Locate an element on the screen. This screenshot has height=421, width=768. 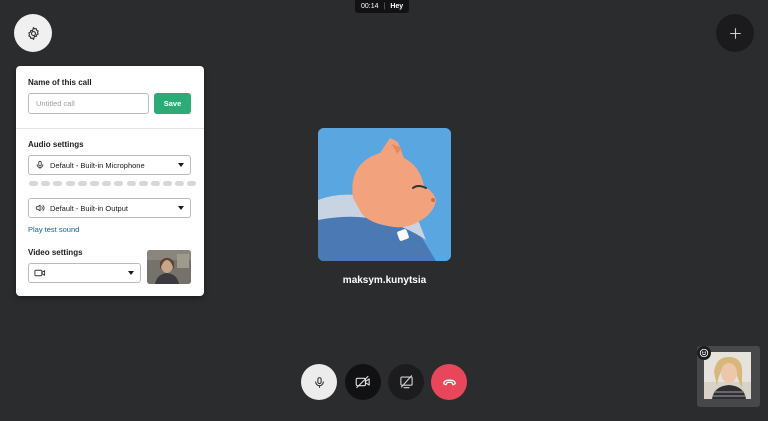
save-button: Save is located at coordinates (172, 103).